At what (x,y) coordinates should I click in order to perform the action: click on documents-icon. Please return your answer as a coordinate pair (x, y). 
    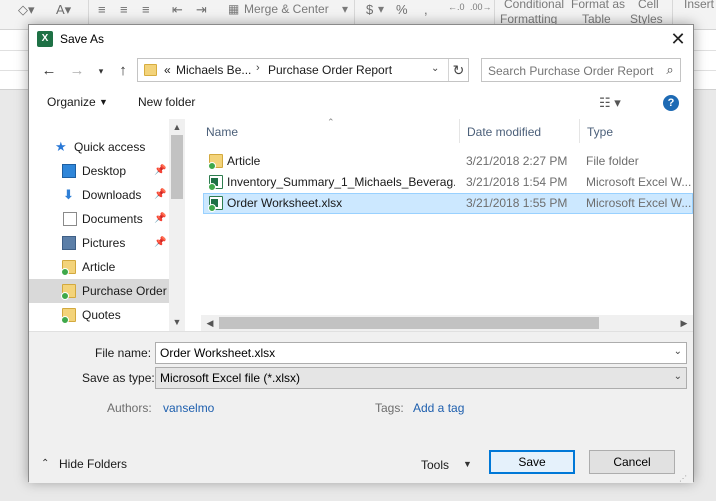
    Looking at the image, I should click on (70, 219).